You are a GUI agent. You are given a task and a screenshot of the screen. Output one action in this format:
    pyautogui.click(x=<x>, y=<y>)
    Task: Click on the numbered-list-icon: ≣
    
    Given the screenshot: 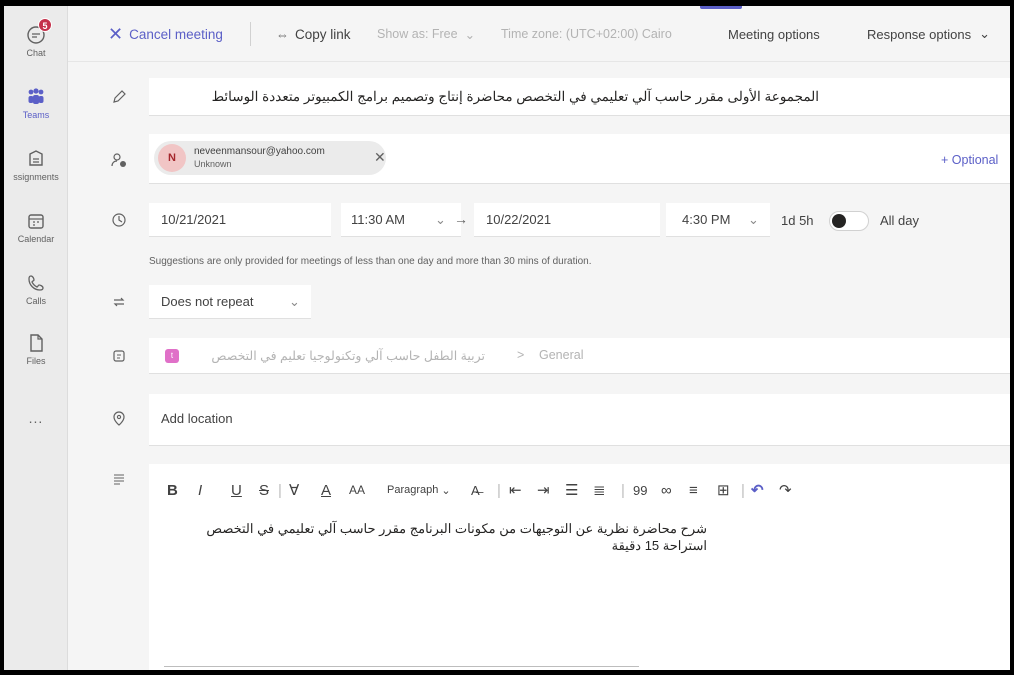 What is the action you would take?
    pyautogui.click(x=599, y=490)
    